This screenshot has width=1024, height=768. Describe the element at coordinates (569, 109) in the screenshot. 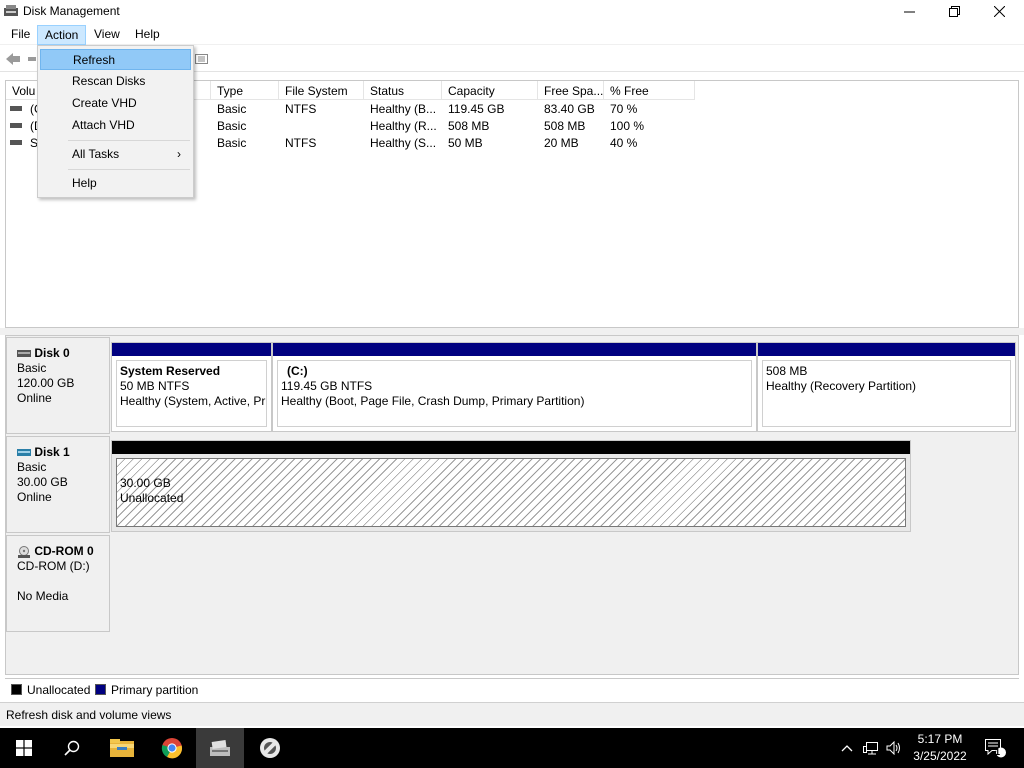

I see `volume-free-space: 83.40 GB` at that location.